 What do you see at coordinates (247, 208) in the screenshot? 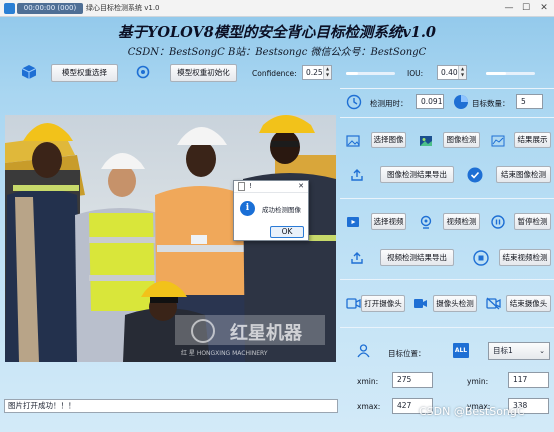
I see `info-icon: i` at bounding box center [247, 208].